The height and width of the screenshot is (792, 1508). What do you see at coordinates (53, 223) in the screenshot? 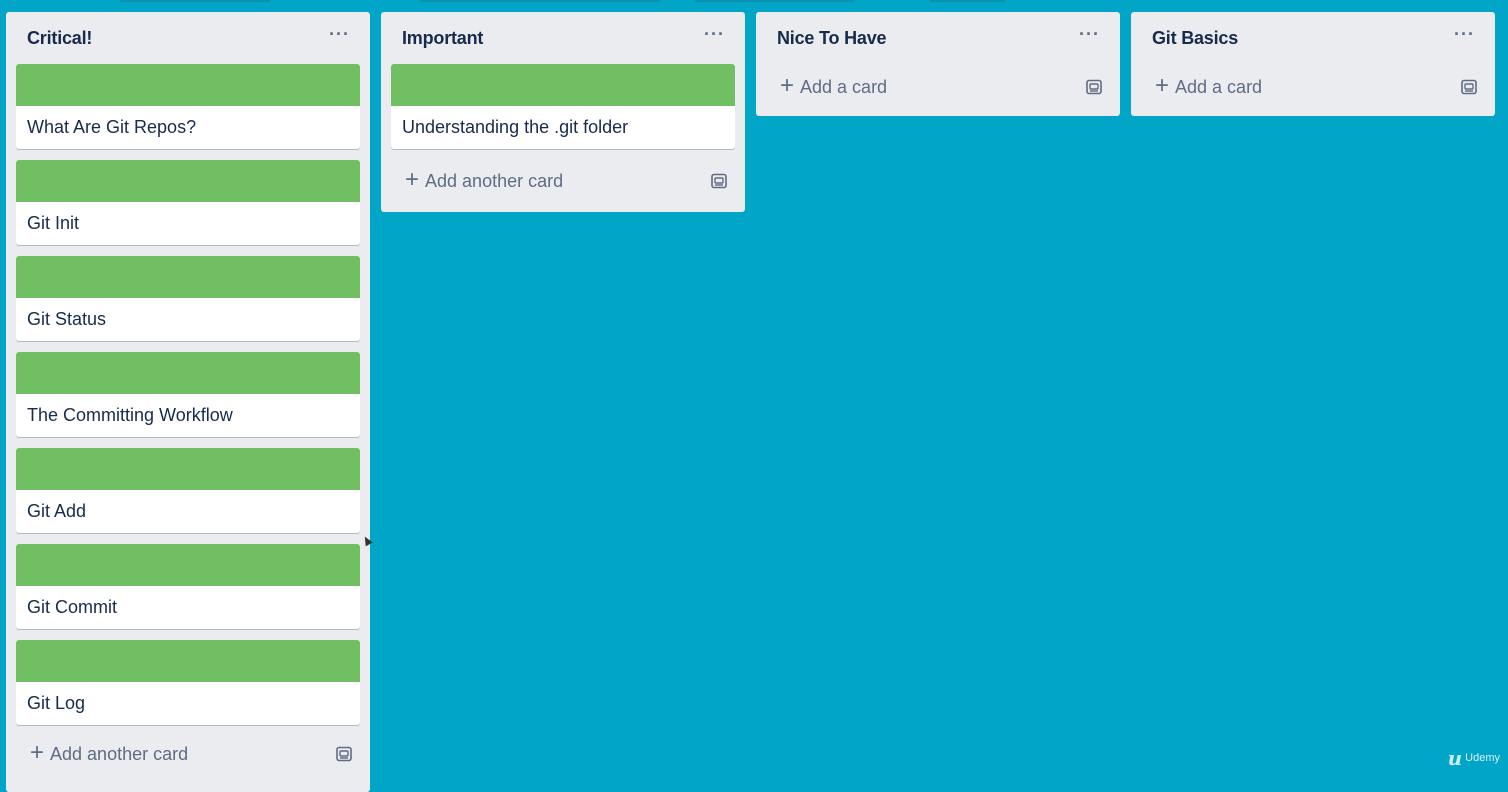
I see `card-title: Git Init` at bounding box center [53, 223].